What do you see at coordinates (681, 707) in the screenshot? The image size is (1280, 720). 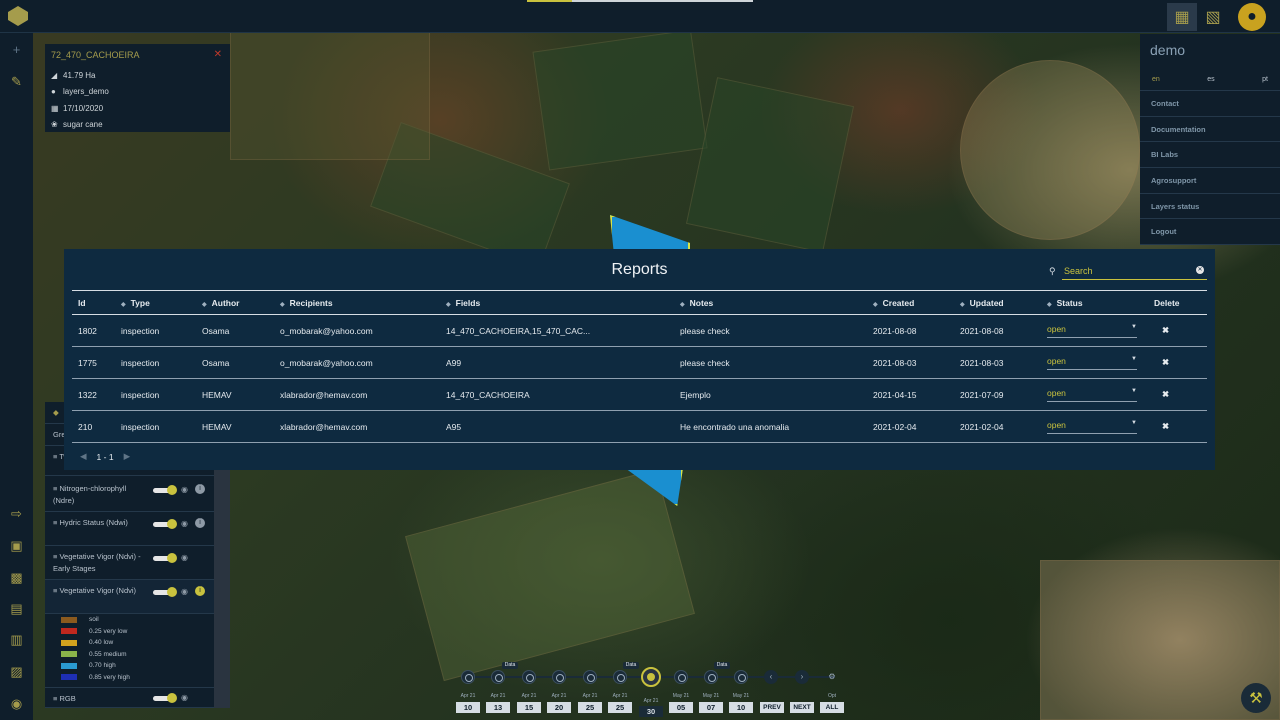 I see `date-button: 05` at bounding box center [681, 707].